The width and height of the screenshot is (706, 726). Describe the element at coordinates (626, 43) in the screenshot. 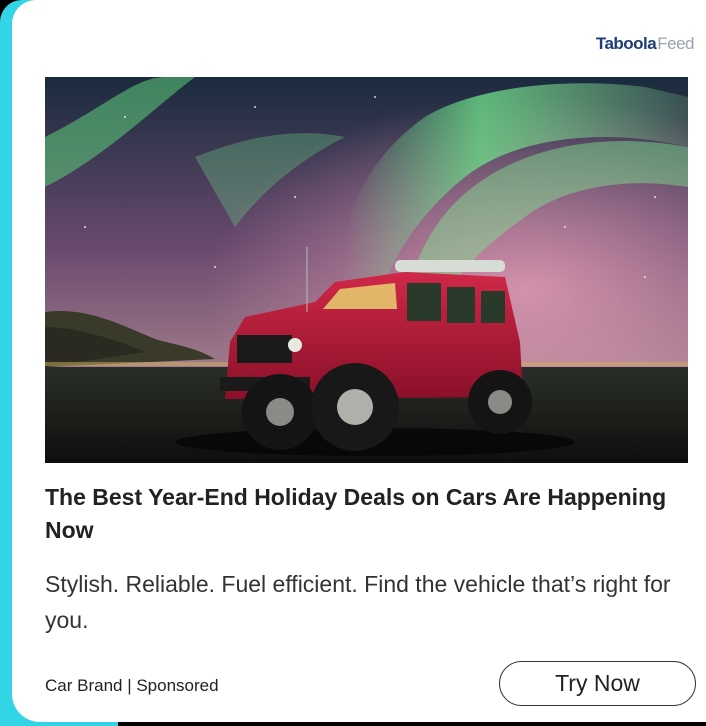

I see `taboola-logo-text: Taboola` at that location.